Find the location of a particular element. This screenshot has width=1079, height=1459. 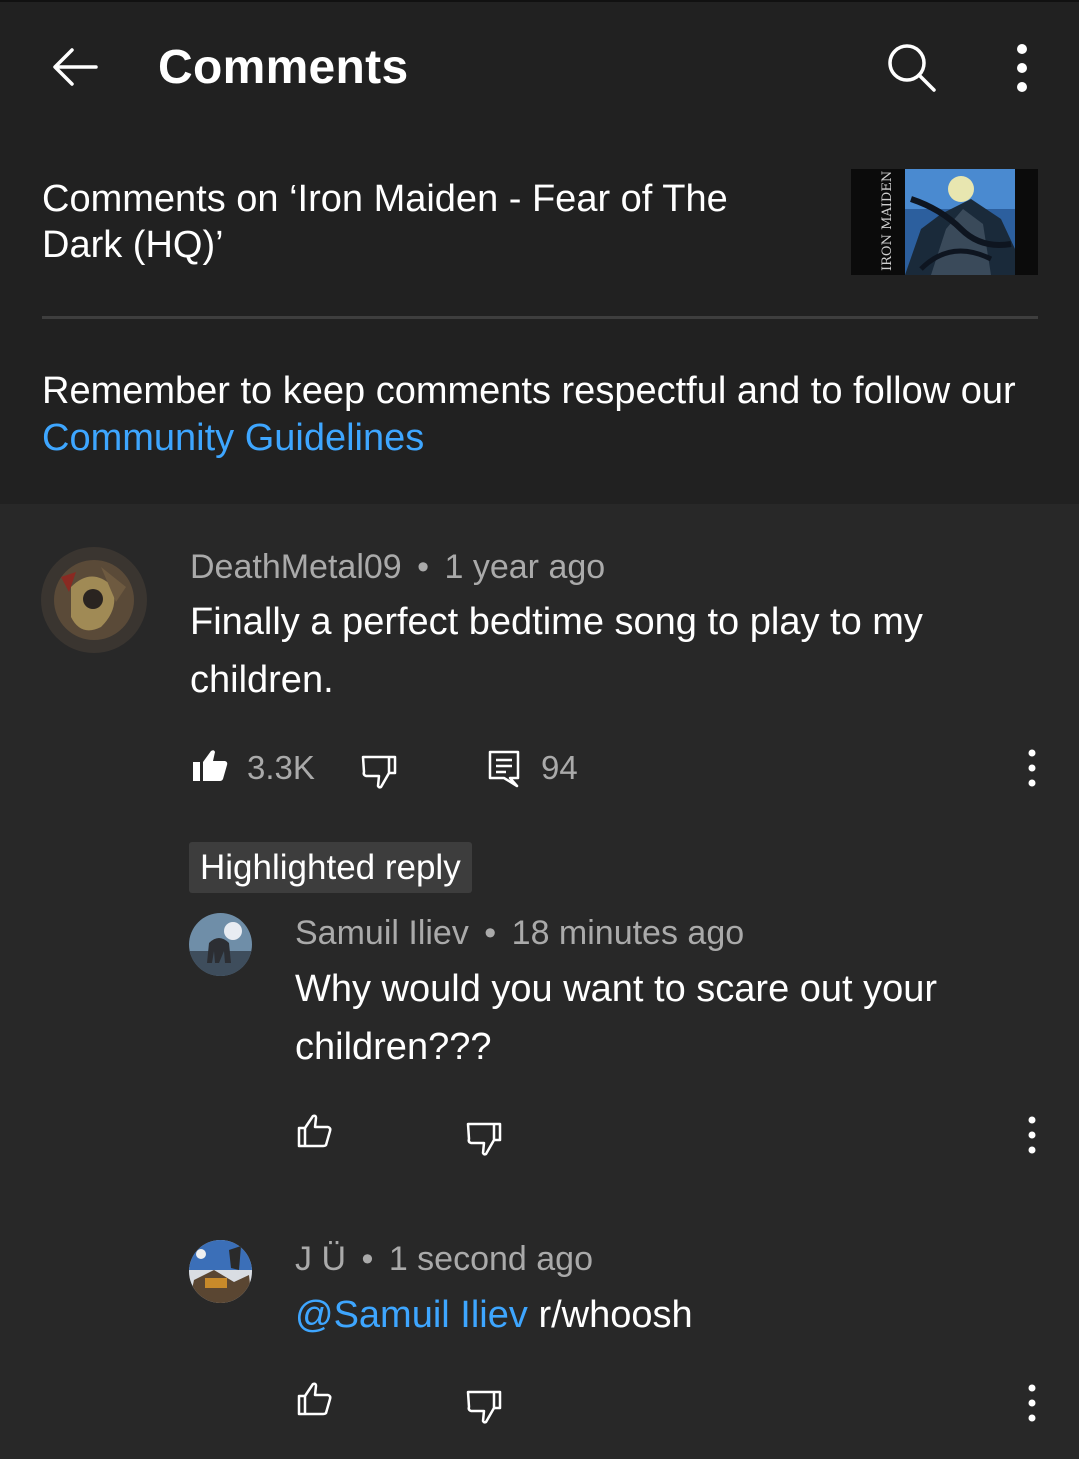

reply-text: r/whoosh is located at coordinates (615, 1315).